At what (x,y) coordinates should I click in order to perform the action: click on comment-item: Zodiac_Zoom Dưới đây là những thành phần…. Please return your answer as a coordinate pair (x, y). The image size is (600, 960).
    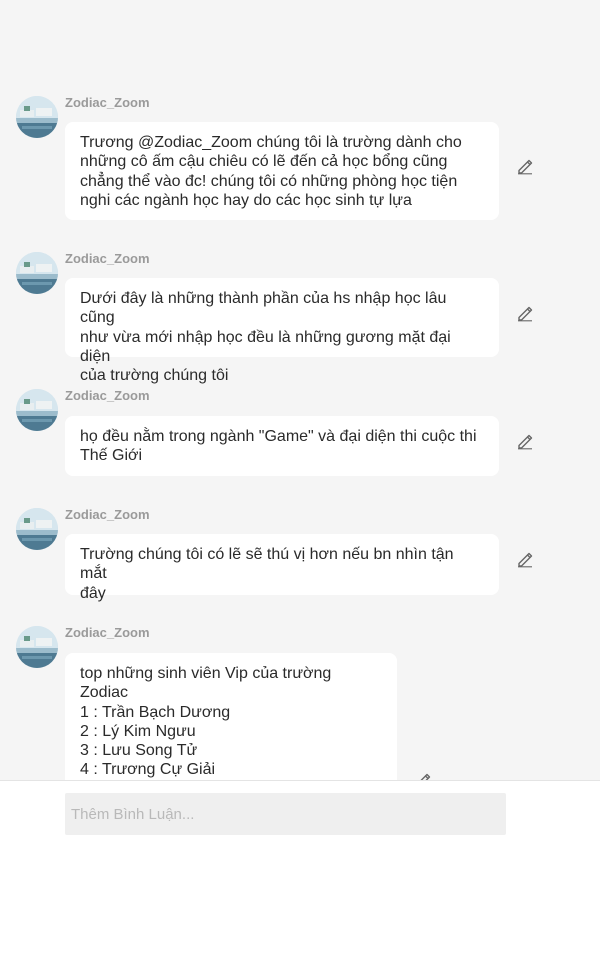
    Looking at the image, I should click on (300, 317).